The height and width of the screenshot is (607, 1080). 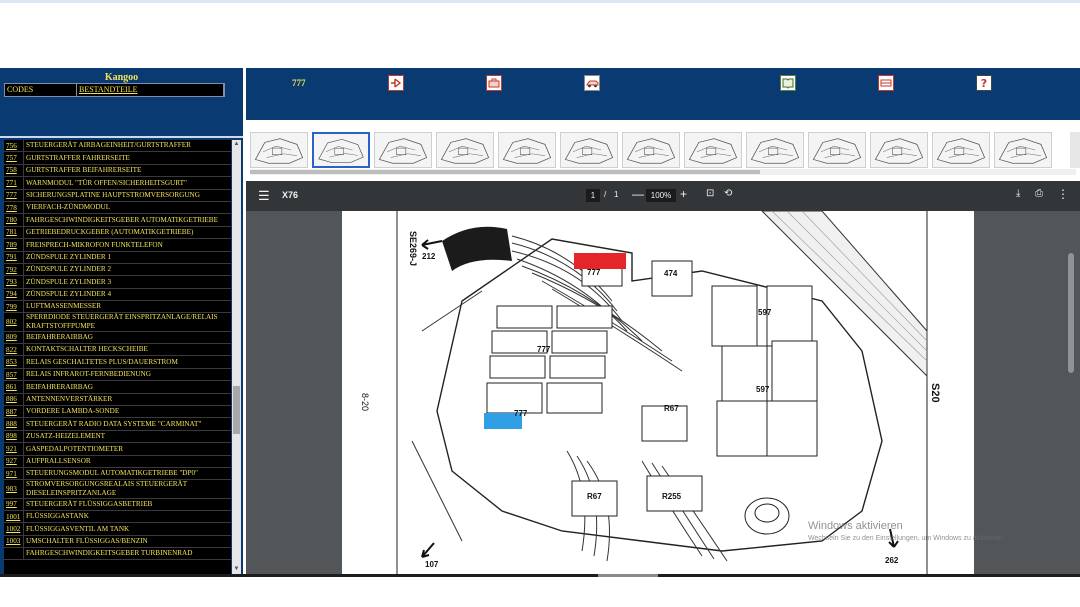 What do you see at coordinates (1071, 313) in the screenshot?
I see `pdf-scrollbar-thumb` at bounding box center [1071, 313].